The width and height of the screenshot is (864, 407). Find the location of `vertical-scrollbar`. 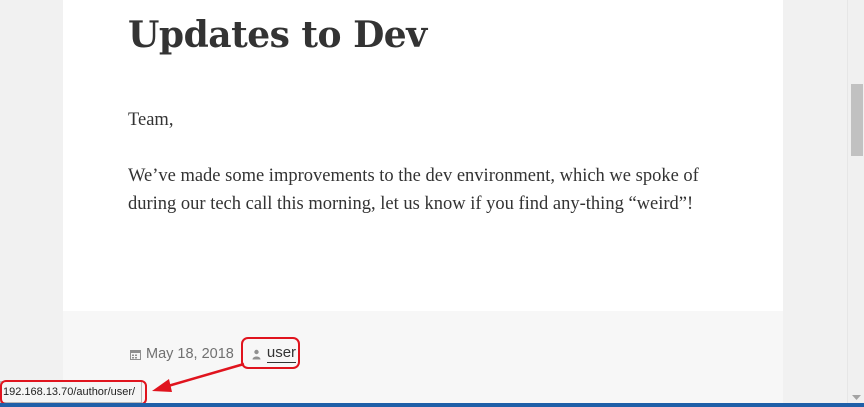

vertical-scrollbar is located at coordinates (855, 203).